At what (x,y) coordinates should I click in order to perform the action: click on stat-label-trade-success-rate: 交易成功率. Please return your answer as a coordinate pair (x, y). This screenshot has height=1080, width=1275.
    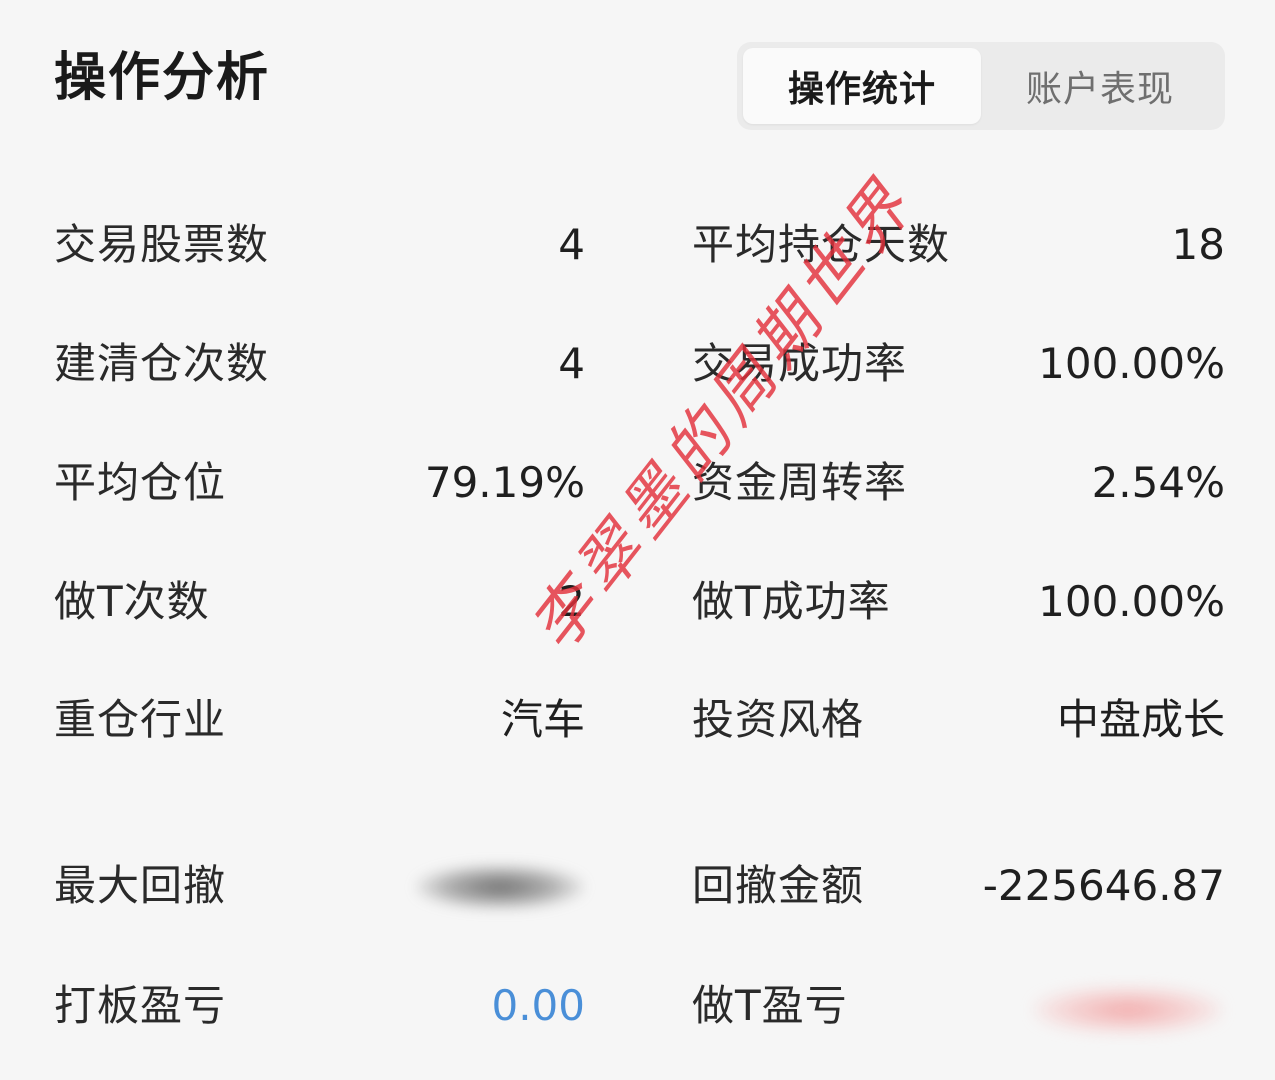
    Looking at the image, I should click on (800, 363).